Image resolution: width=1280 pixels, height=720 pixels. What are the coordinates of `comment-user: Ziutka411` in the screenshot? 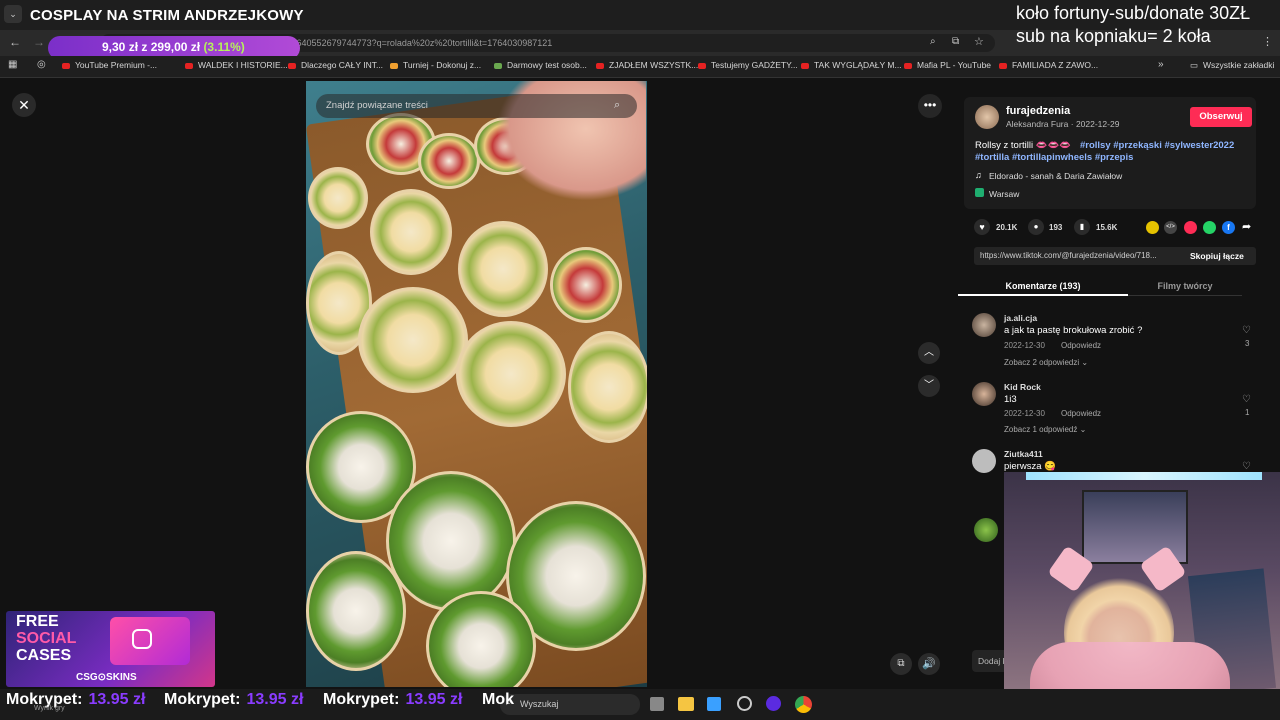 It's located at (1023, 454).